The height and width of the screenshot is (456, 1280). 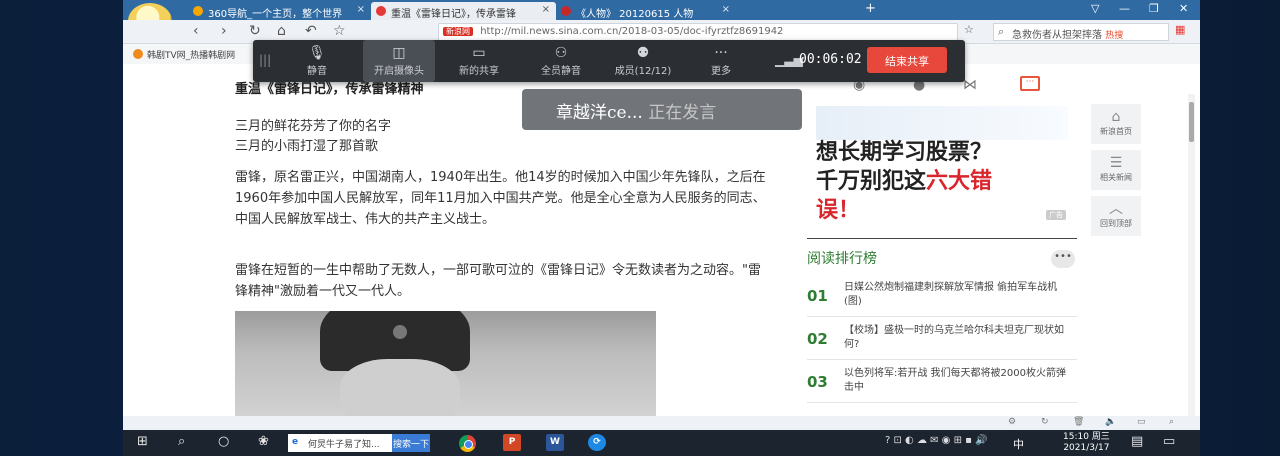 I want to click on news-icon: ☰, so click(x=1116, y=163).